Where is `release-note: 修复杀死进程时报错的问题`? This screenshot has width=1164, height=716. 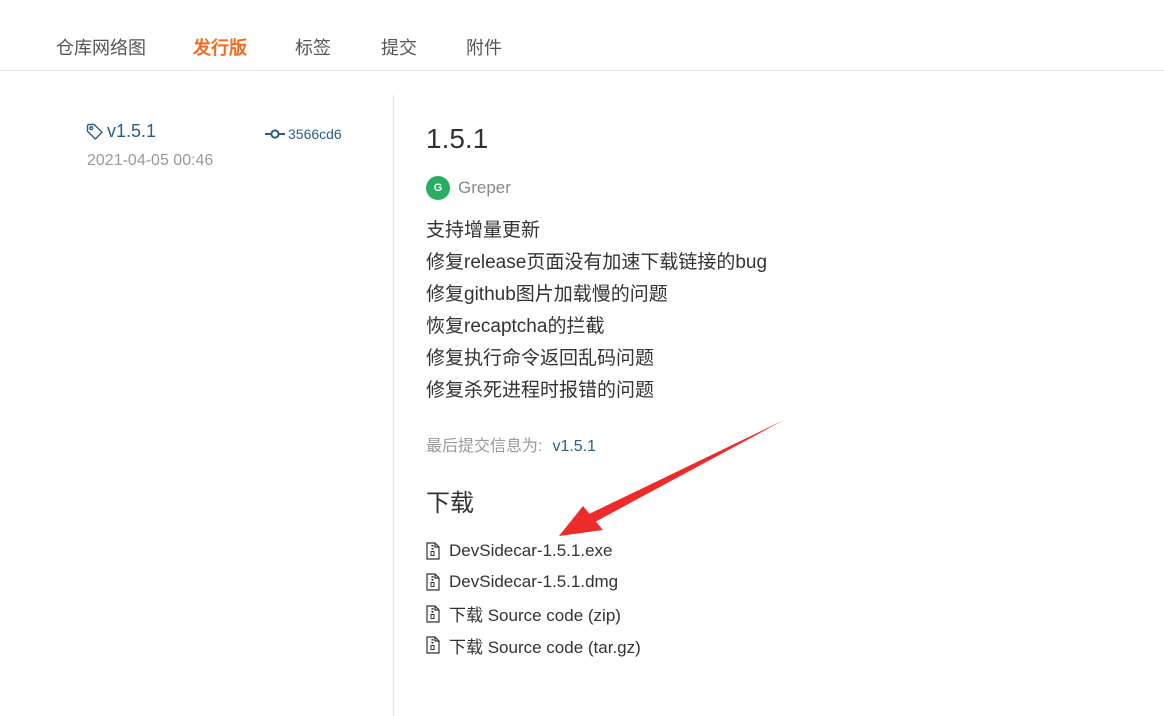 release-note: 修复杀死进程时报错的问题 is located at coordinates (540, 390).